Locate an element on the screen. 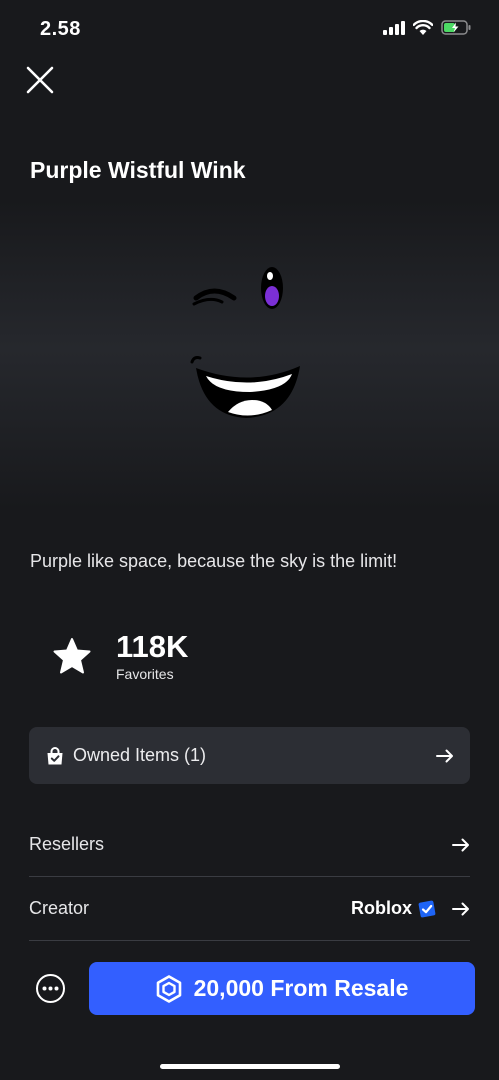  robux-icon is located at coordinates (168, 988).